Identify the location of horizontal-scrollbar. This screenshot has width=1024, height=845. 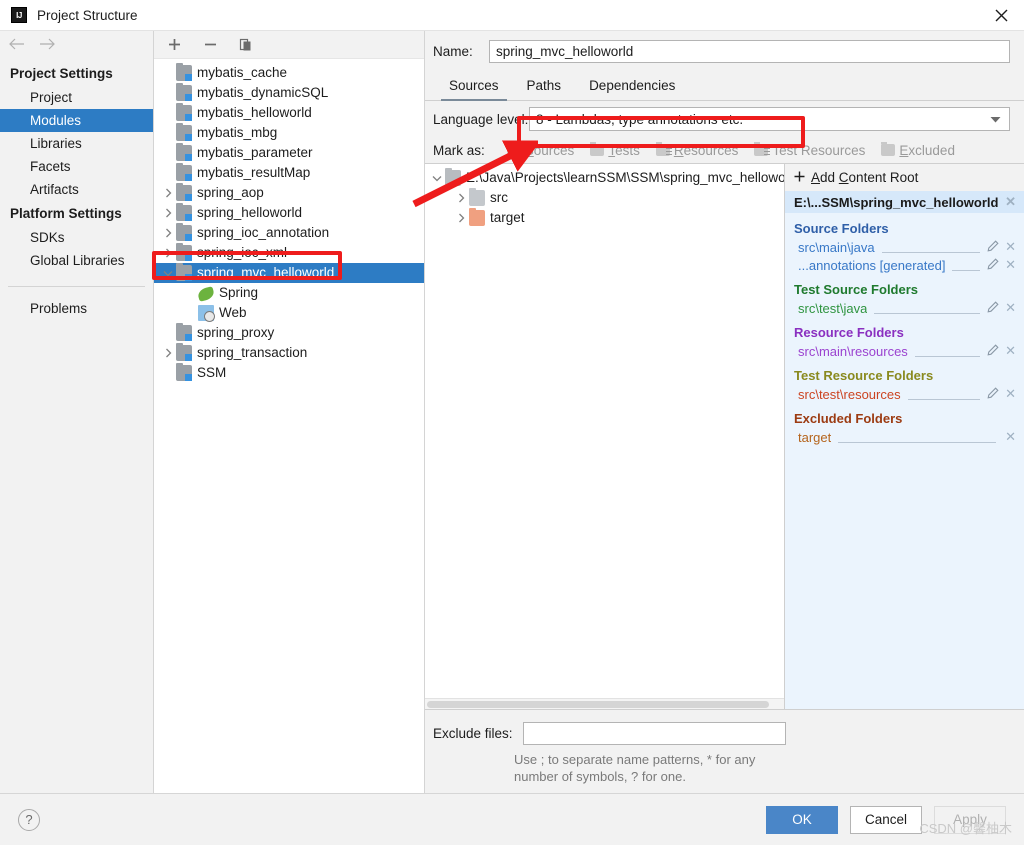
(604, 703).